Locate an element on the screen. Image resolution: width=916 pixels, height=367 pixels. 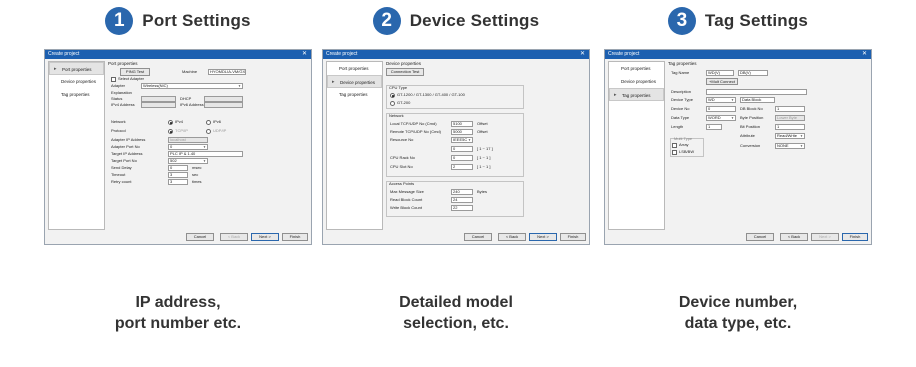
ipv4-address-field is located at coordinates (158, 105).